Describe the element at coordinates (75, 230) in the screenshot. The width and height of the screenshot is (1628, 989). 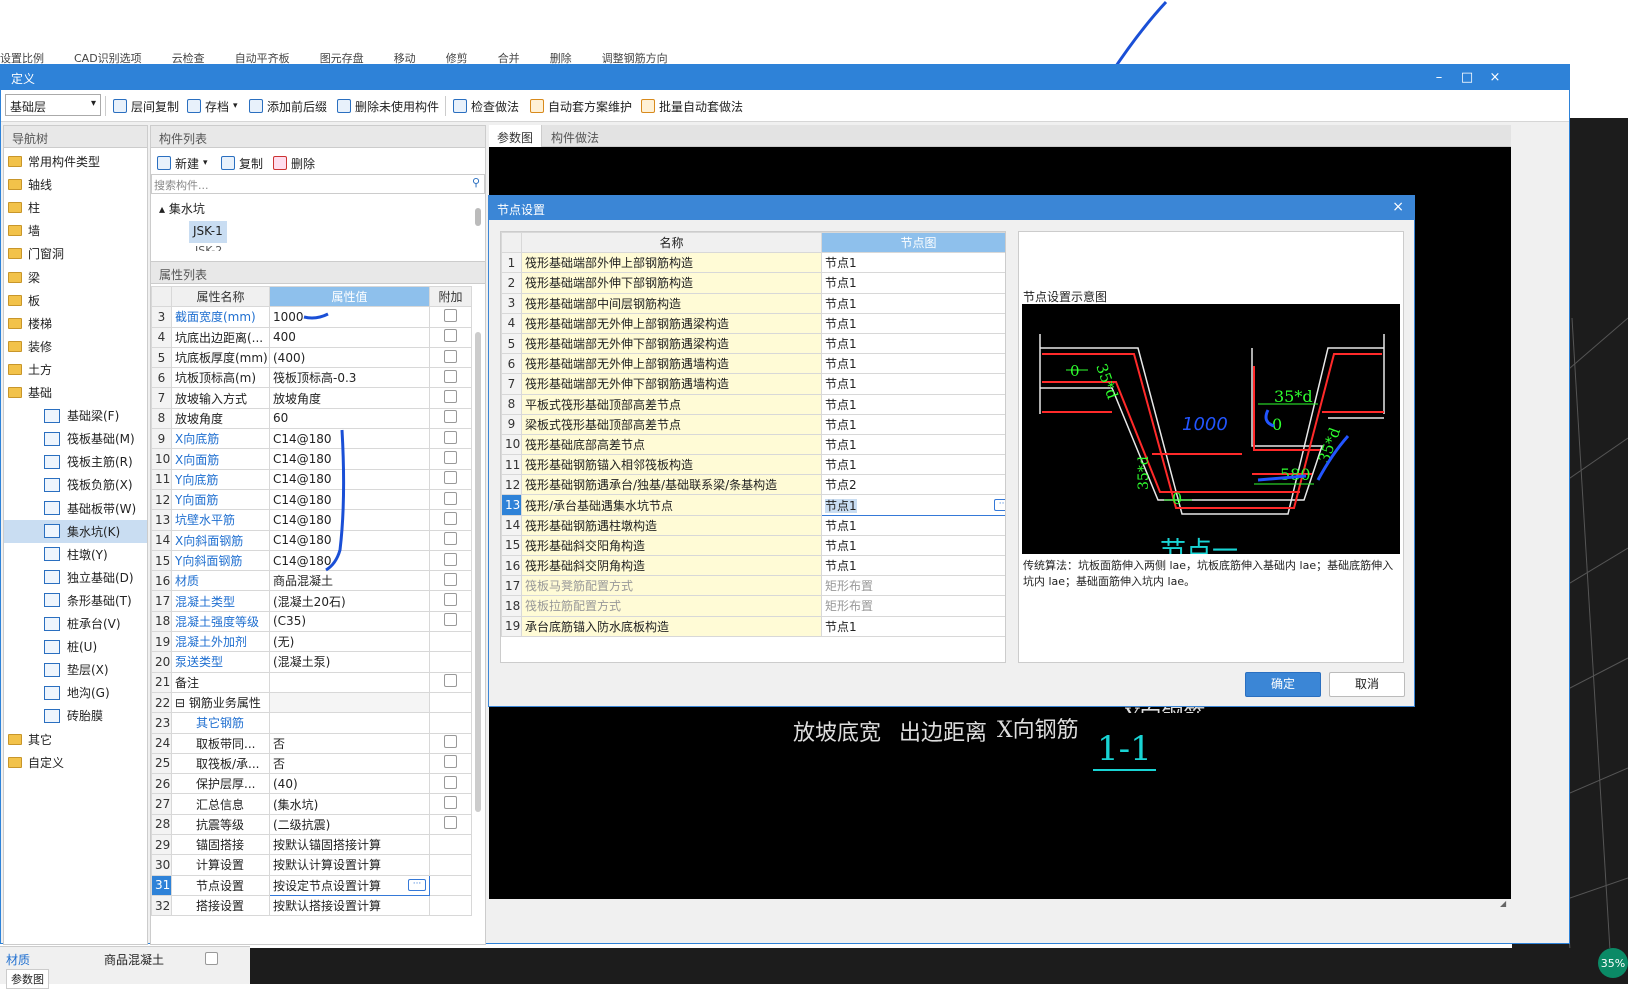
I see `nav-item: 墙` at that location.